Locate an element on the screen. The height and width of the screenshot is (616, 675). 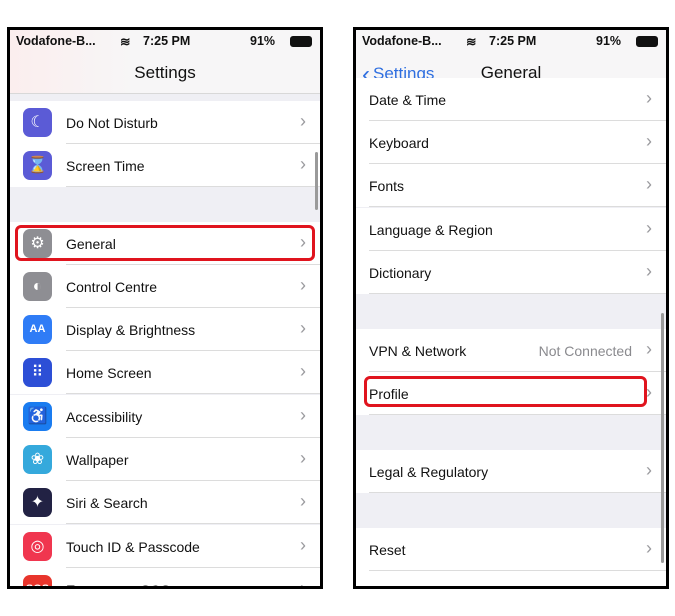
sos-icon: SOS is located at coordinates (37, 580).